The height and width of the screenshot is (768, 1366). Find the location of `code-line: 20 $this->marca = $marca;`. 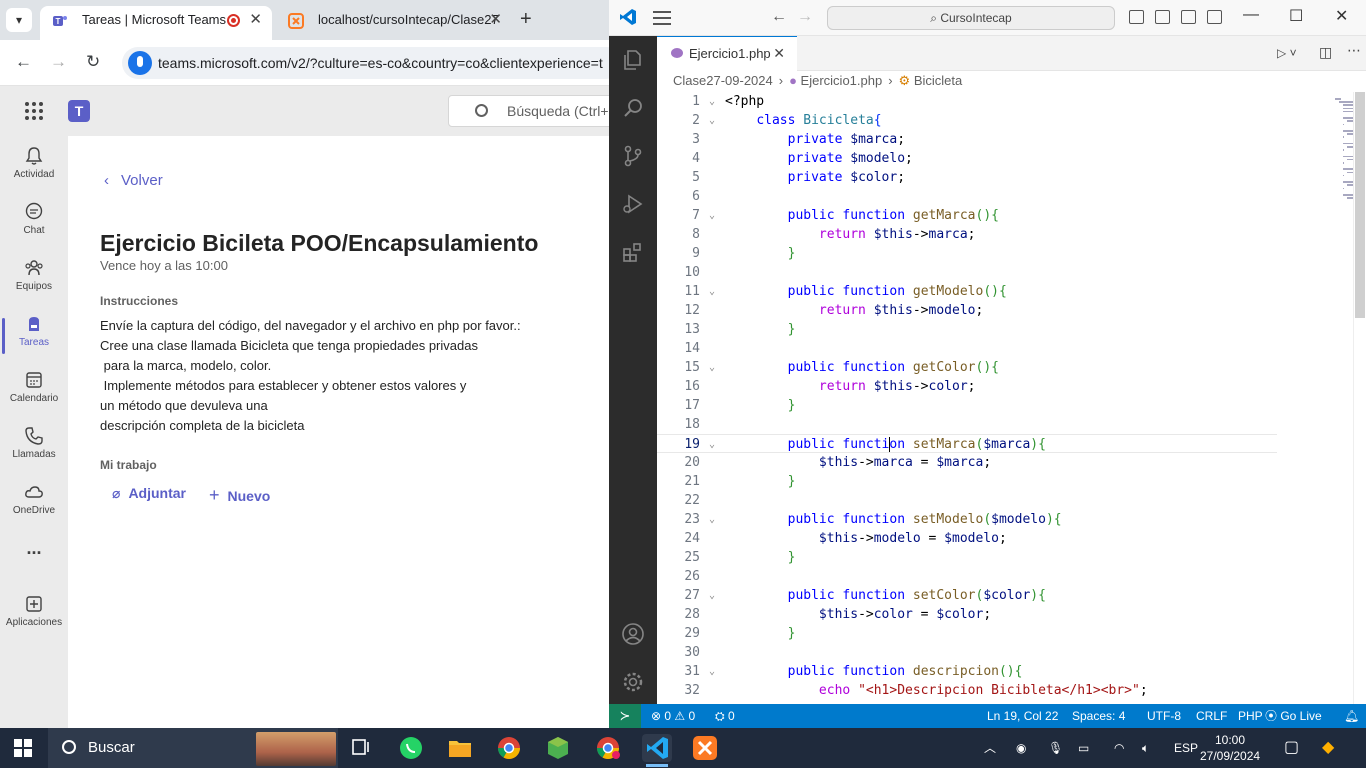

code-line: 20 $this->marca = $marca; is located at coordinates (967, 462).